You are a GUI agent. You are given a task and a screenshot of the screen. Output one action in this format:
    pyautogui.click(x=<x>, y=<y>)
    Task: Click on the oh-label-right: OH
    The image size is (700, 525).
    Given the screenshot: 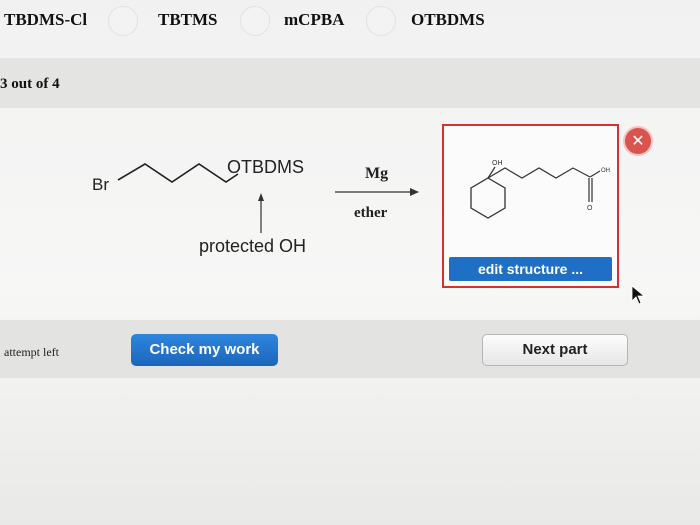 What is the action you would take?
    pyautogui.click(x=605, y=171)
    